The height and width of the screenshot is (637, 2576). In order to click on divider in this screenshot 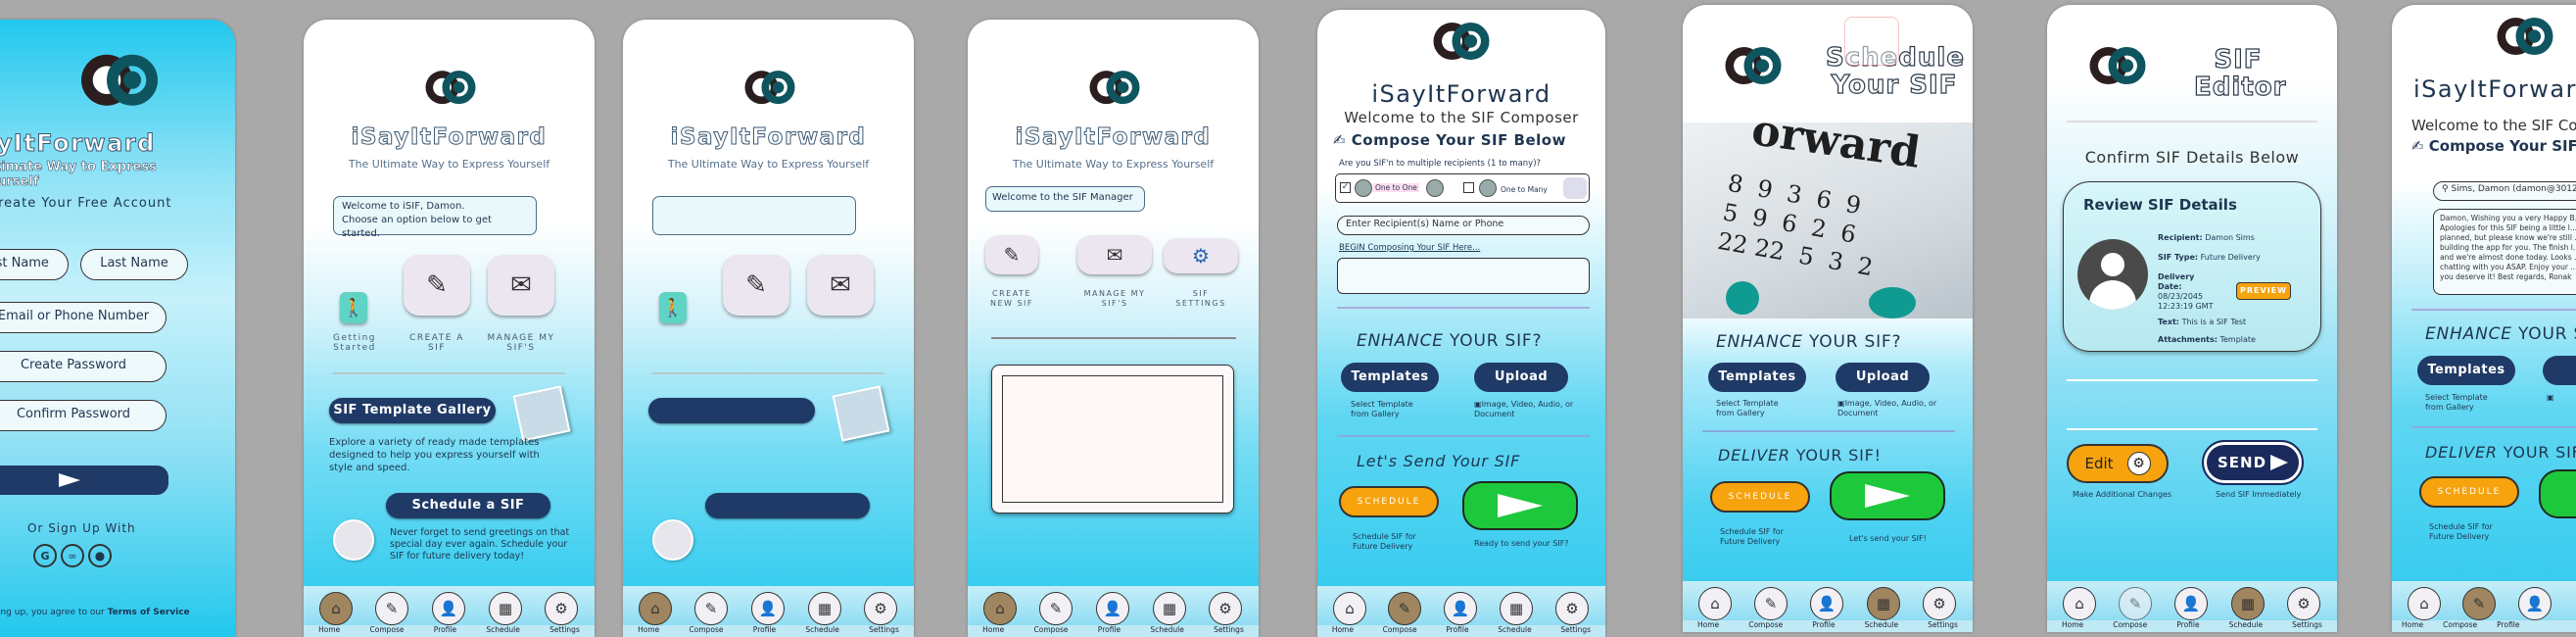, I will do `click(2493, 427)`.